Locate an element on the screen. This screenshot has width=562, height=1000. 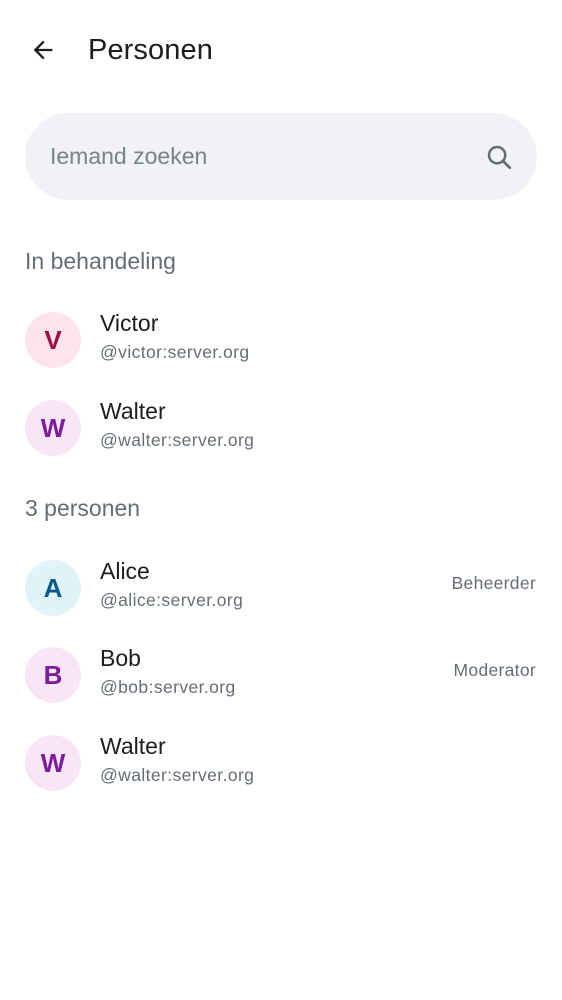
search-bar is located at coordinates (281, 156).